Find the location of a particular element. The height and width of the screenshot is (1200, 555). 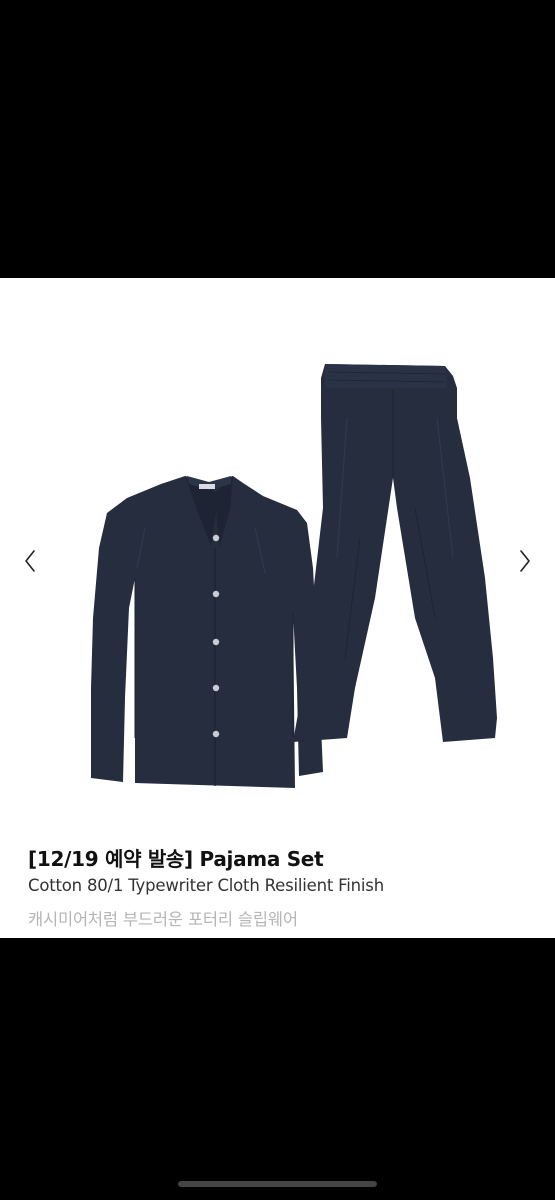

chevron-right-icon is located at coordinates (525, 561).